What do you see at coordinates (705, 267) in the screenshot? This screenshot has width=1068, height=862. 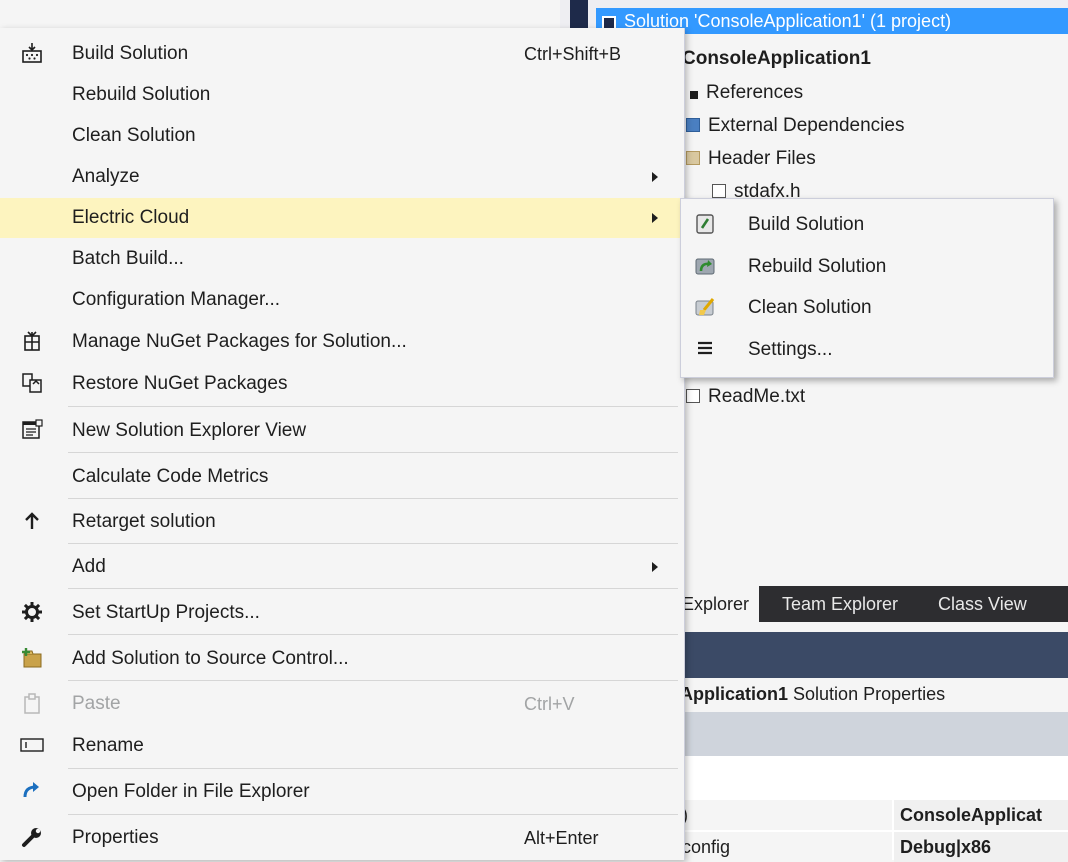 I see `ec-rebuild-icon` at bounding box center [705, 267].